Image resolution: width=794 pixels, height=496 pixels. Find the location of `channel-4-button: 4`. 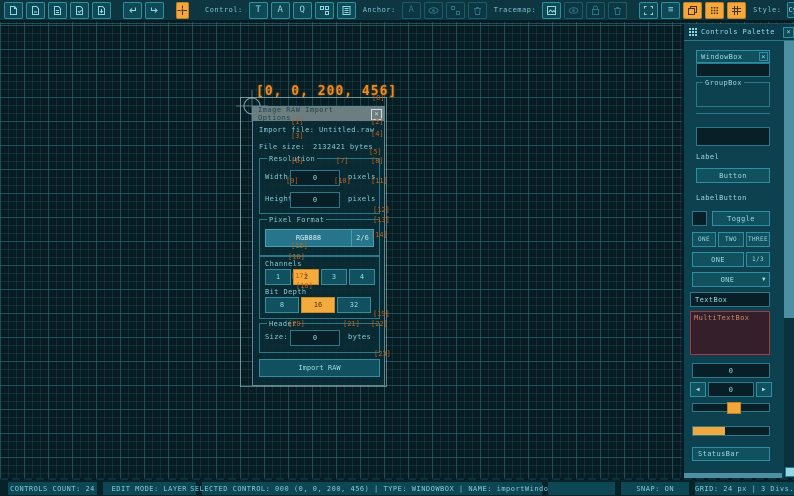

channel-4-button: 4 is located at coordinates (362, 277).